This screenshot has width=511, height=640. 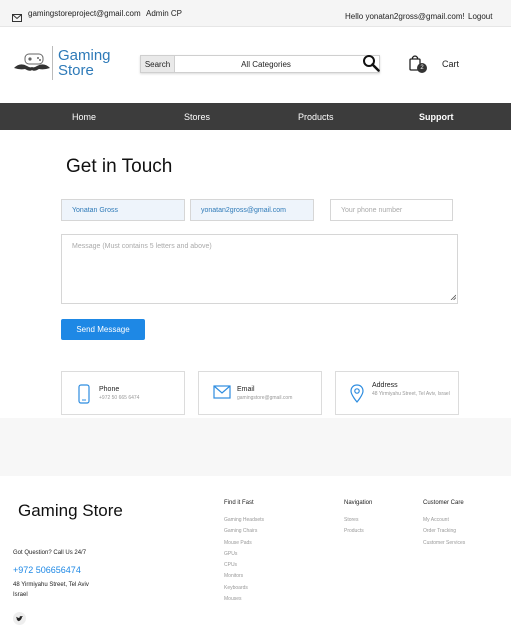 What do you see at coordinates (244, 533) in the screenshot?
I see `footer-link: Gaming Chairs` at bounding box center [244, 533].